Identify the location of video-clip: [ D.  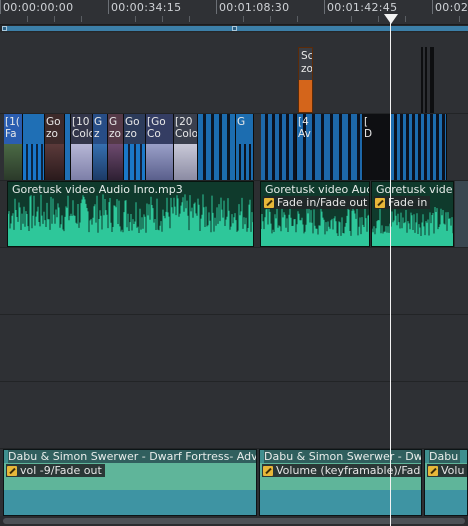
(377, 147).